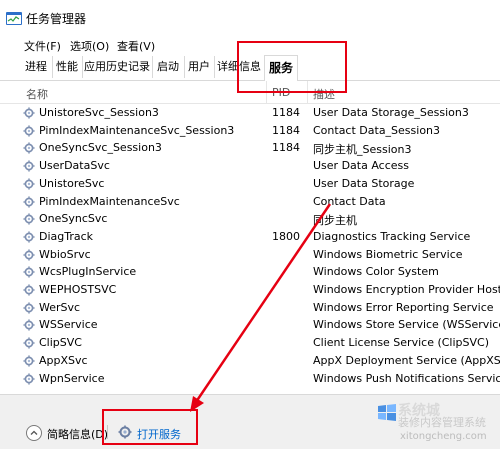 The height and width of the screenshot is (449, 500). Describe the element at coordinates (401, 343) in the screenshot. I see `service-description: Client License Service (ClipSVC)` at that location.